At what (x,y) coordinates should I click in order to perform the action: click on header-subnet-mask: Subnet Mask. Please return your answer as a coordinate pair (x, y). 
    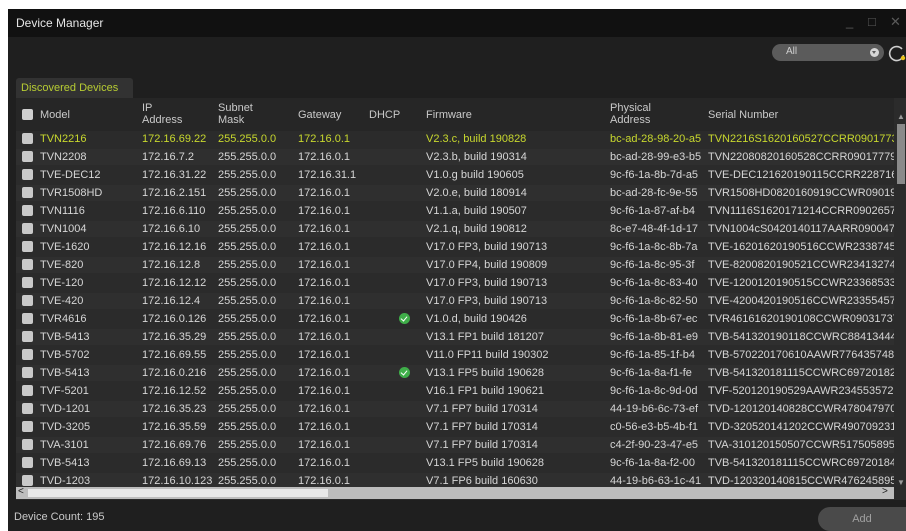
    Looking at the image, I should click on (242, 114).